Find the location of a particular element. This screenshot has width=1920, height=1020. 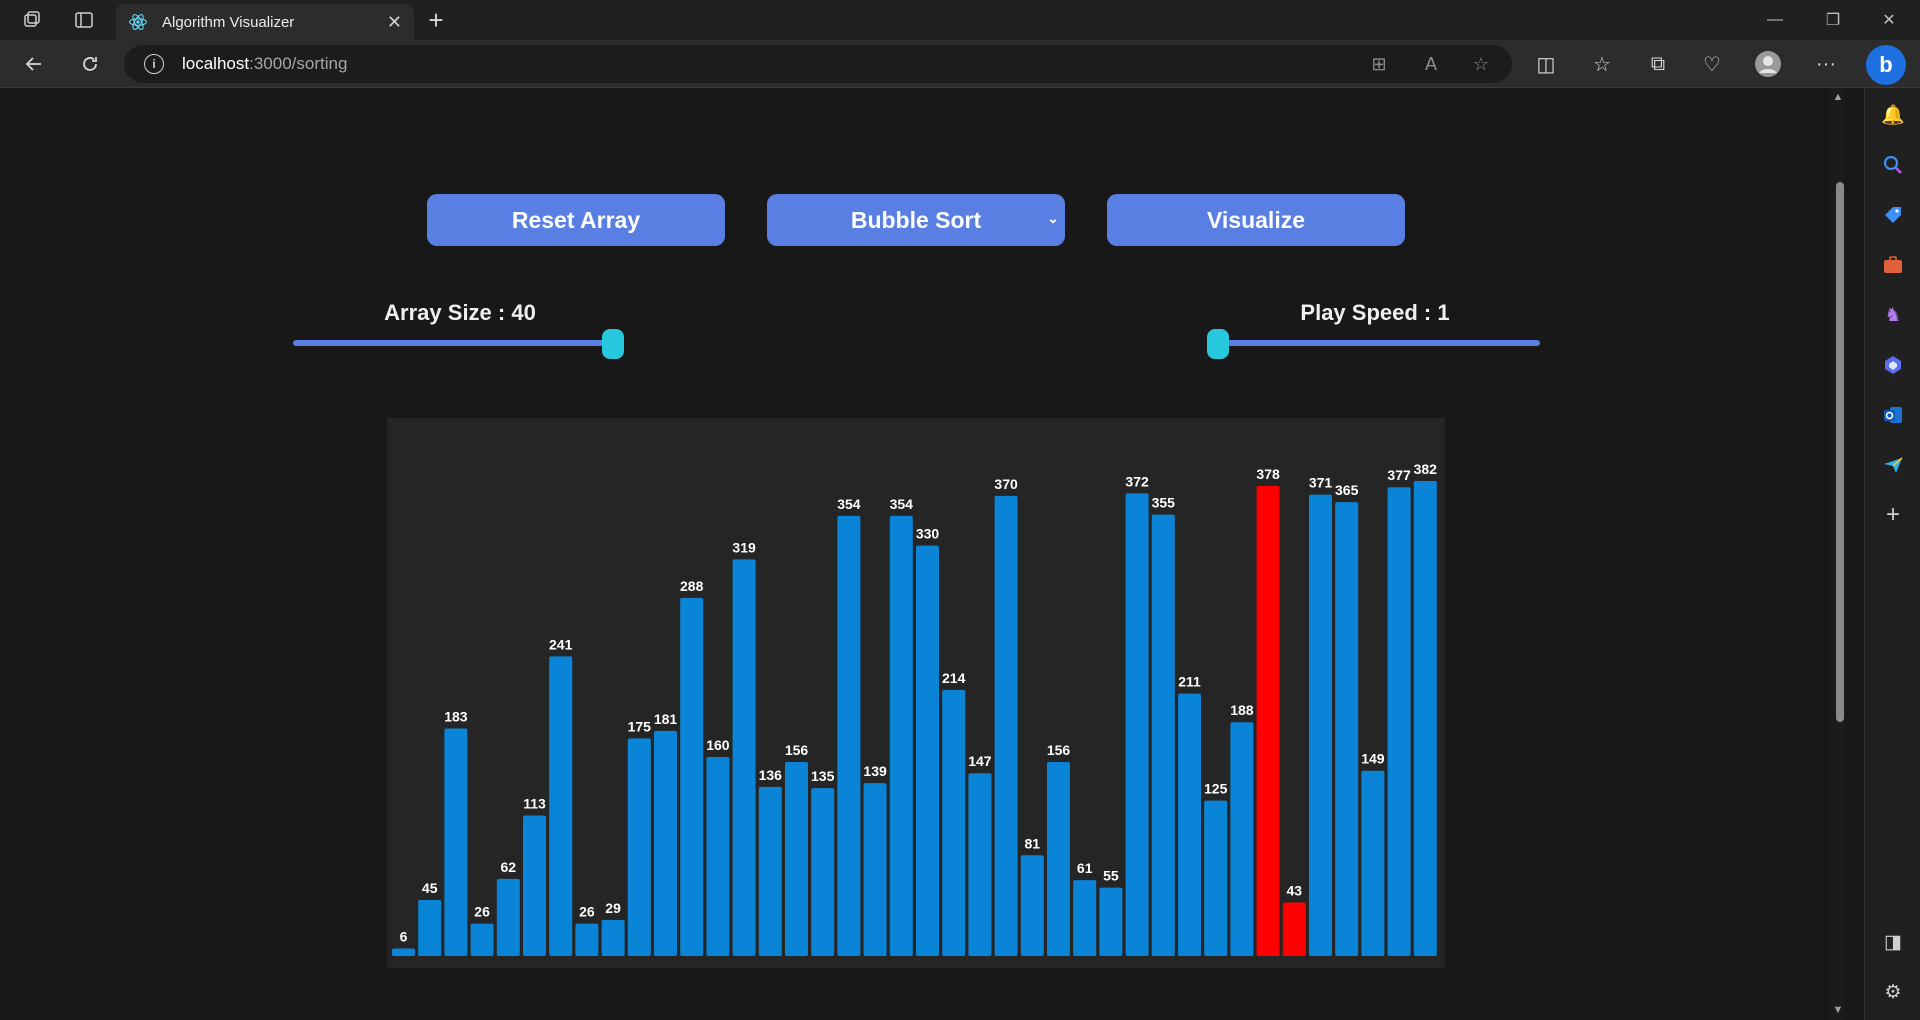

visualize-button: Visualize is located at coordinates (1256, 220).